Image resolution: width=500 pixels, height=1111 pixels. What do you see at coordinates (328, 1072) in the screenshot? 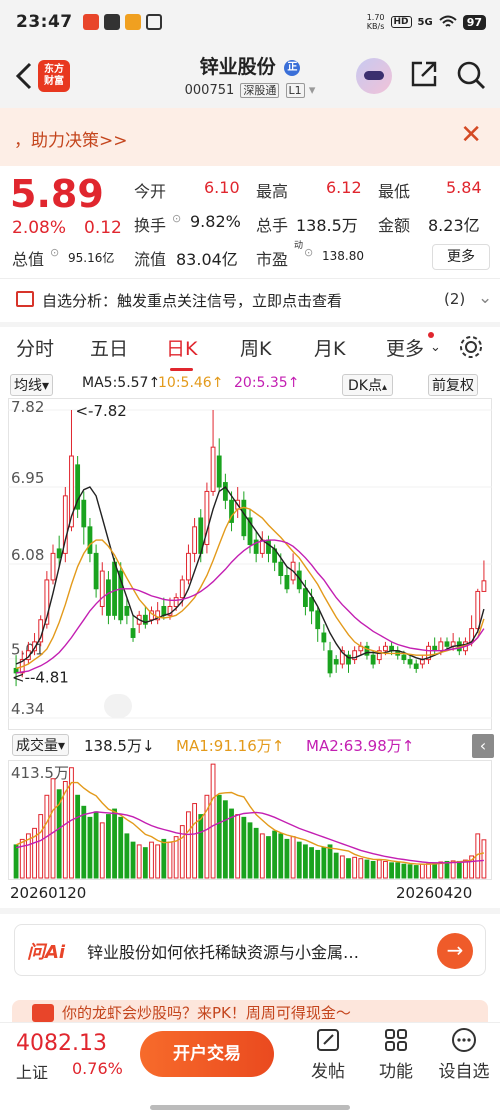
I see `post-label: 发帖` at bounding box center [328, 1072].